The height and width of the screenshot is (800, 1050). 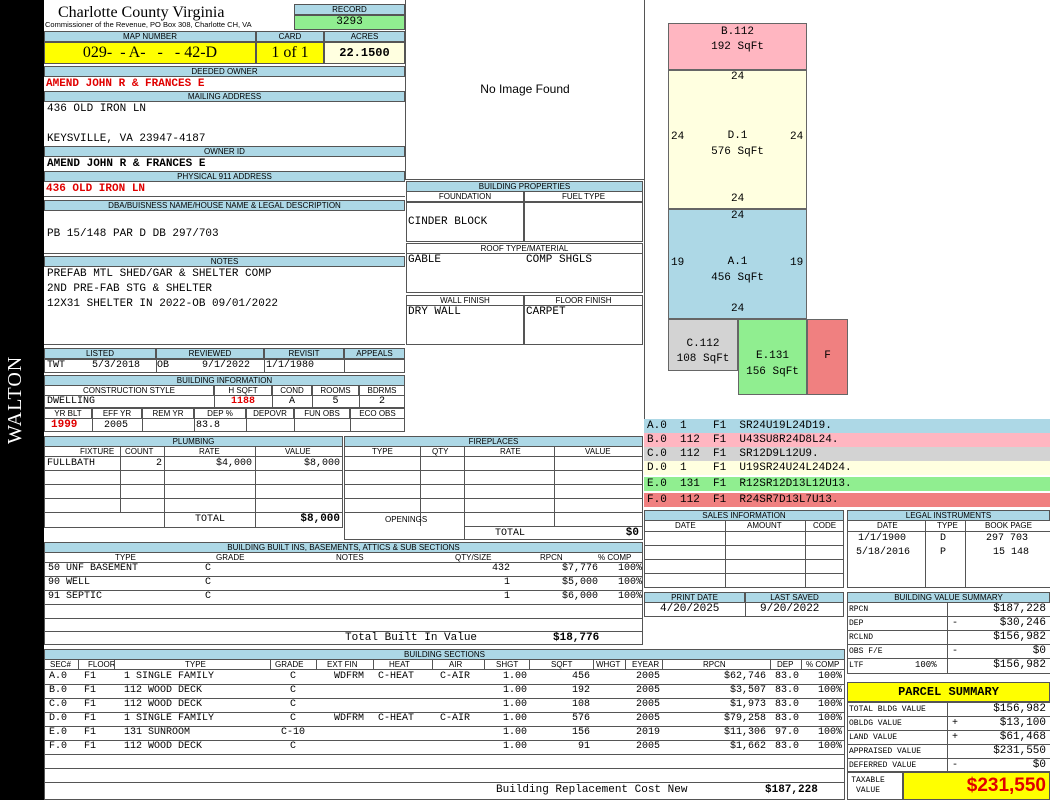 I want to click on value-summary-row-label: DEP, so click(x=856, y=623).